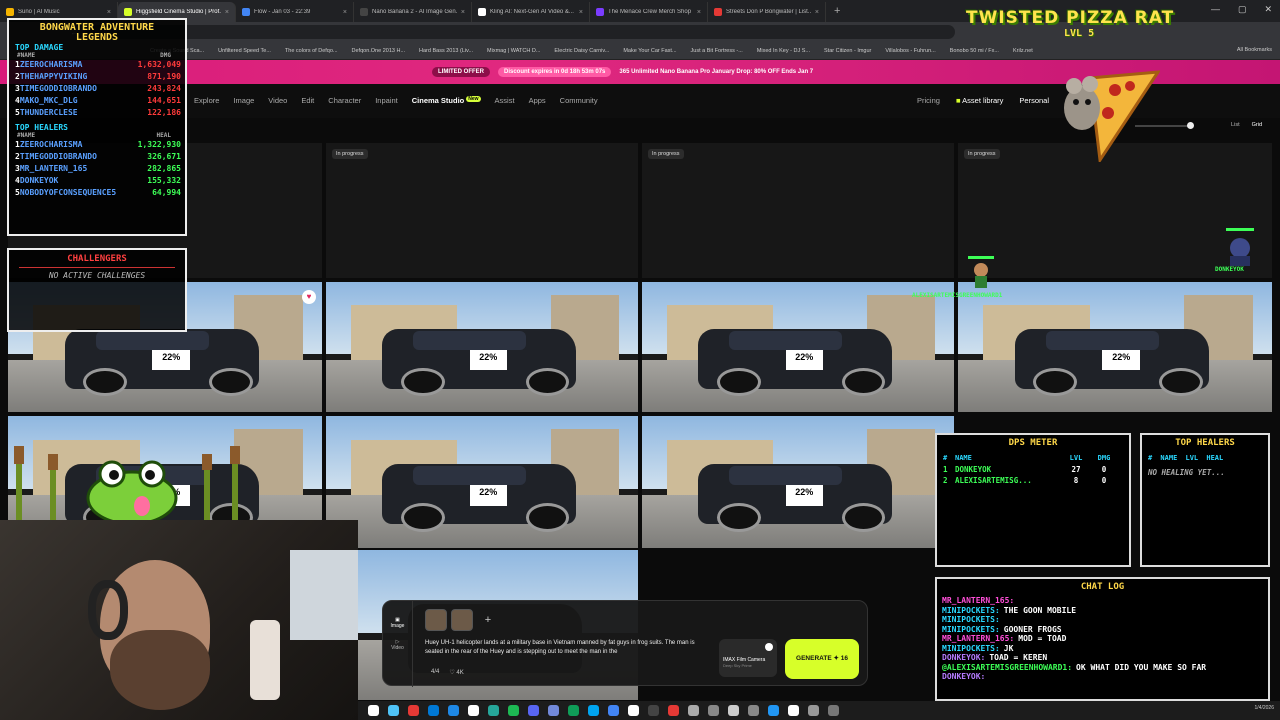  Describe the element at coordinates (277, 100) in the screenshot. I see `nav-video: Video` at that location.